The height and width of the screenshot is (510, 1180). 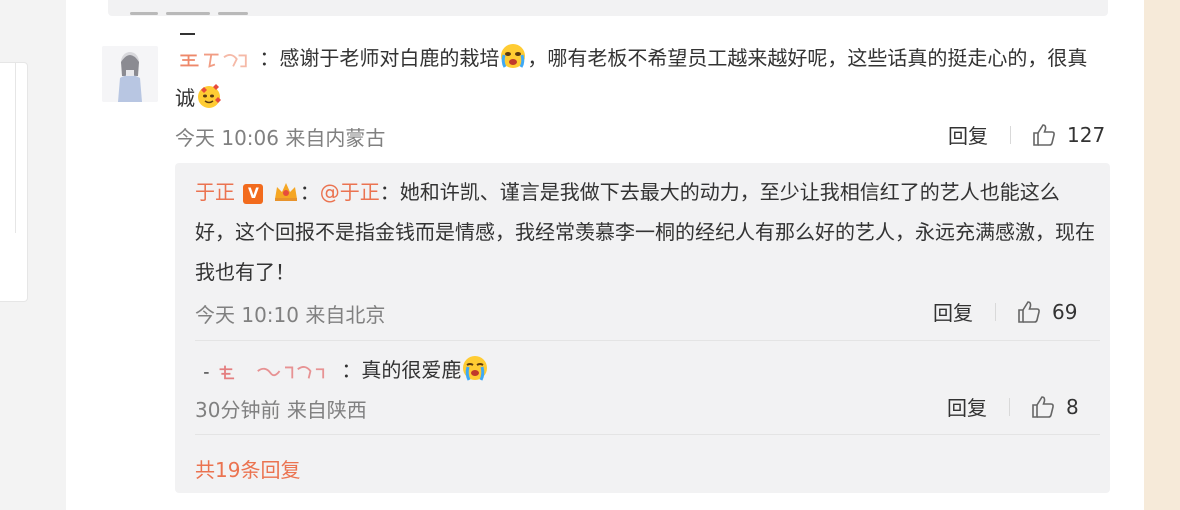 What do you see at coordinates (285, 192) in the screenshot?
I see `crown-icon` at bounding box center [285, 192].